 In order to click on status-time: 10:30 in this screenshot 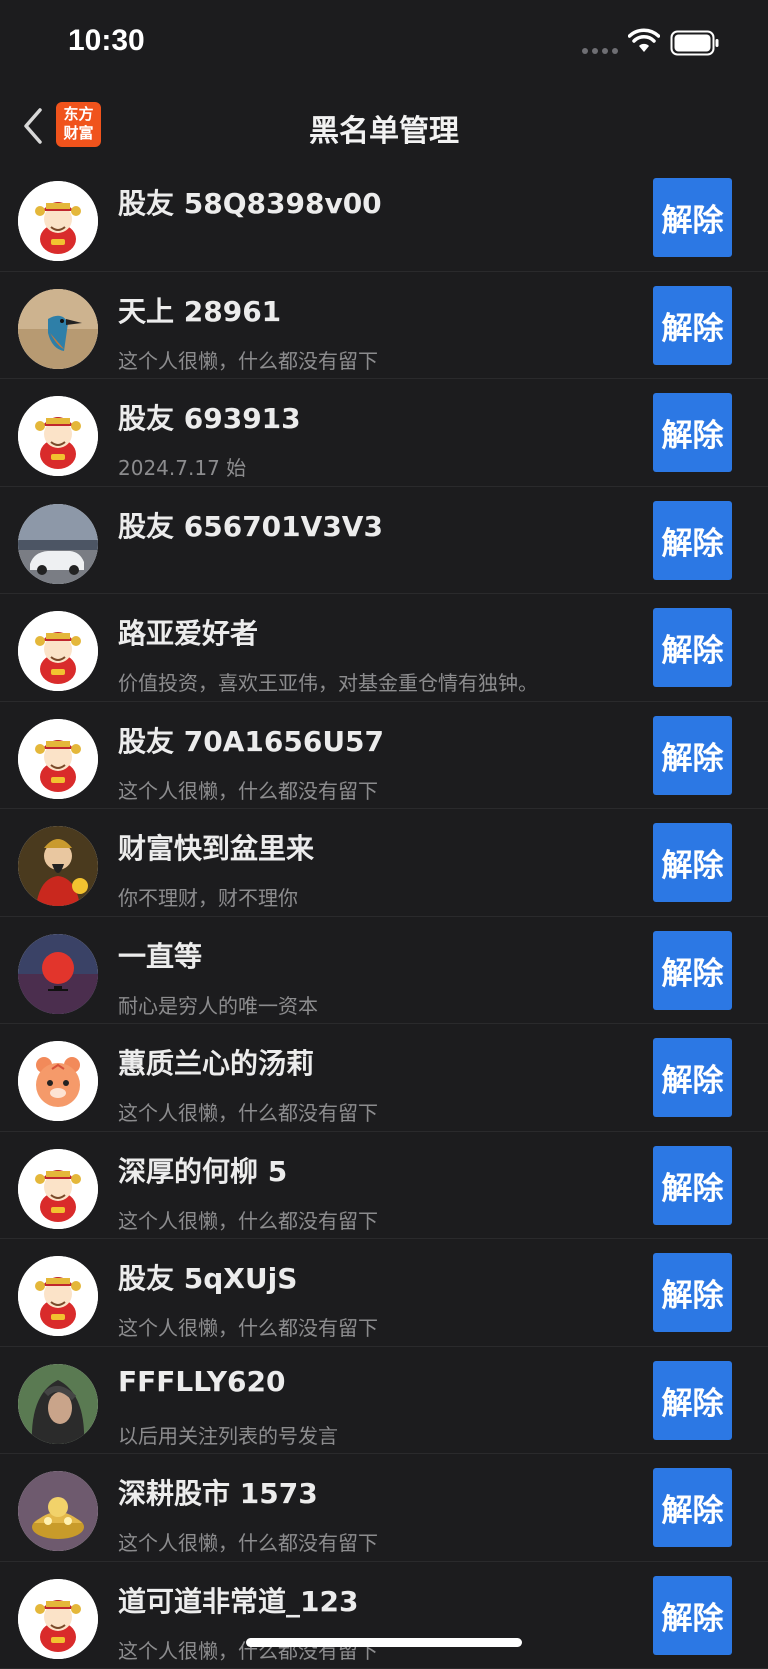, I will do `click(106, 41)`.